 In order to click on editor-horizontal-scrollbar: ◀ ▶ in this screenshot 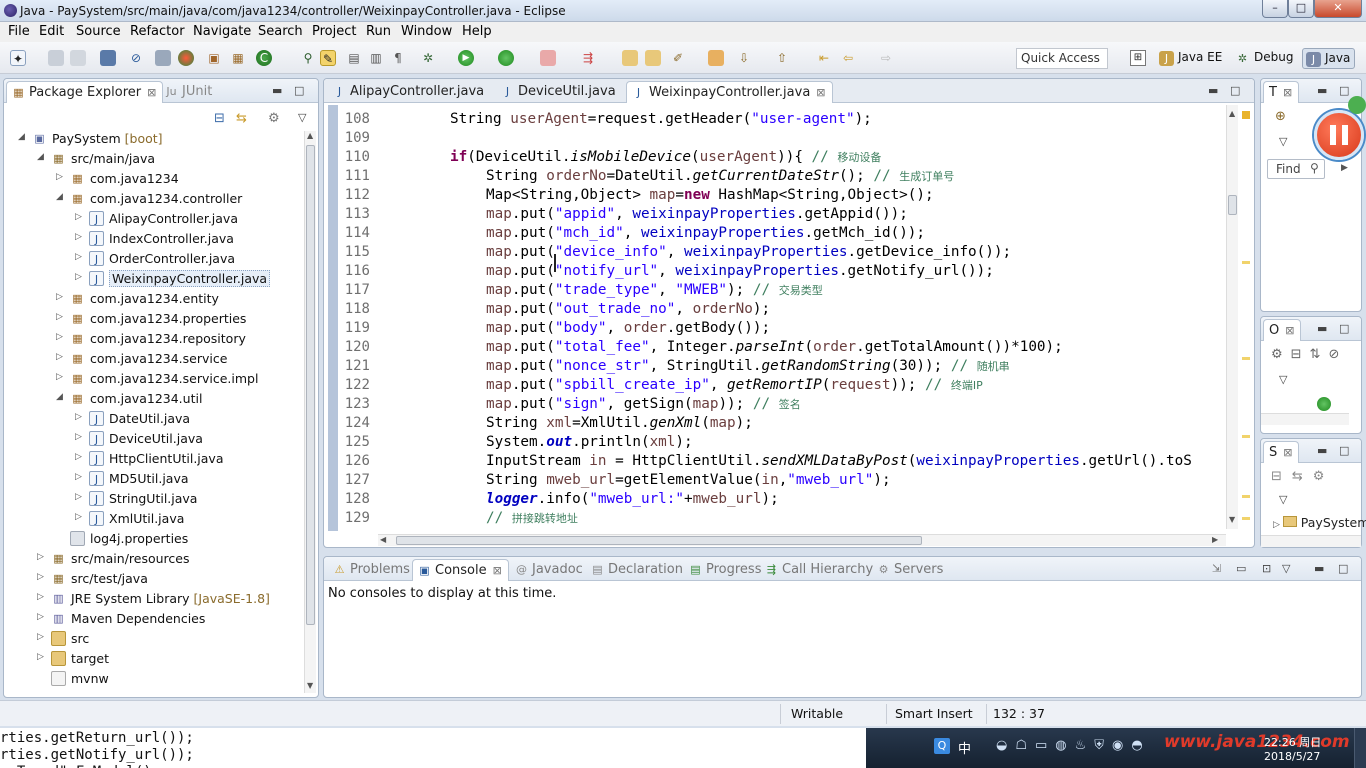, I will do `click(802, 540)`.